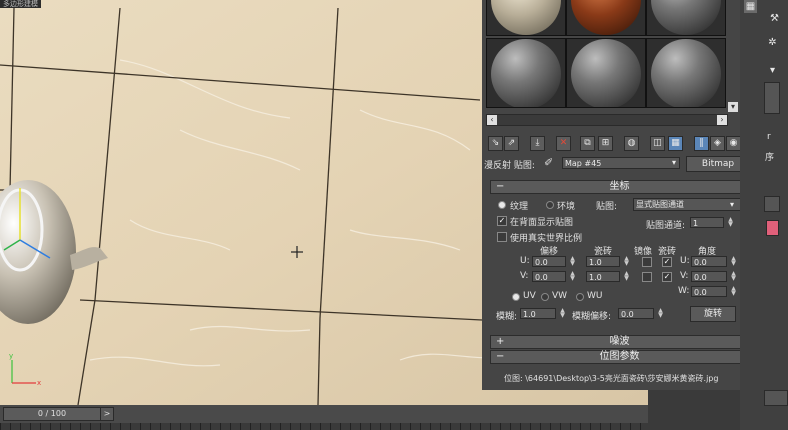  I want to click on get-material-icon: ⇘, so click(495, 143).